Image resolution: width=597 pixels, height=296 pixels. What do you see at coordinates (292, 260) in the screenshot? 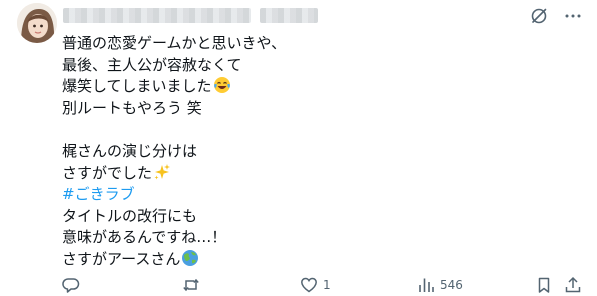
I see `post-line-11: さすがアースさん` at bounding box center [292, 260].